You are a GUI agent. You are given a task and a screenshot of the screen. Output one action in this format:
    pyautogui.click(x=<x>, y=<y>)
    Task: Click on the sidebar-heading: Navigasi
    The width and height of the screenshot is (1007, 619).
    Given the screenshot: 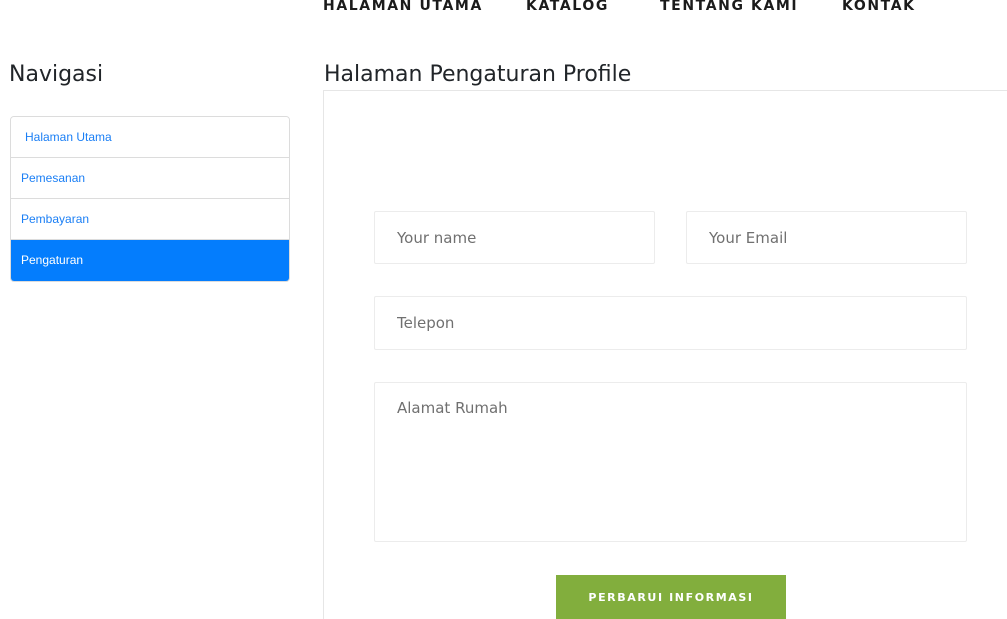 What is the action you would take?
    pyautogui.click(x=56, y=74)
    